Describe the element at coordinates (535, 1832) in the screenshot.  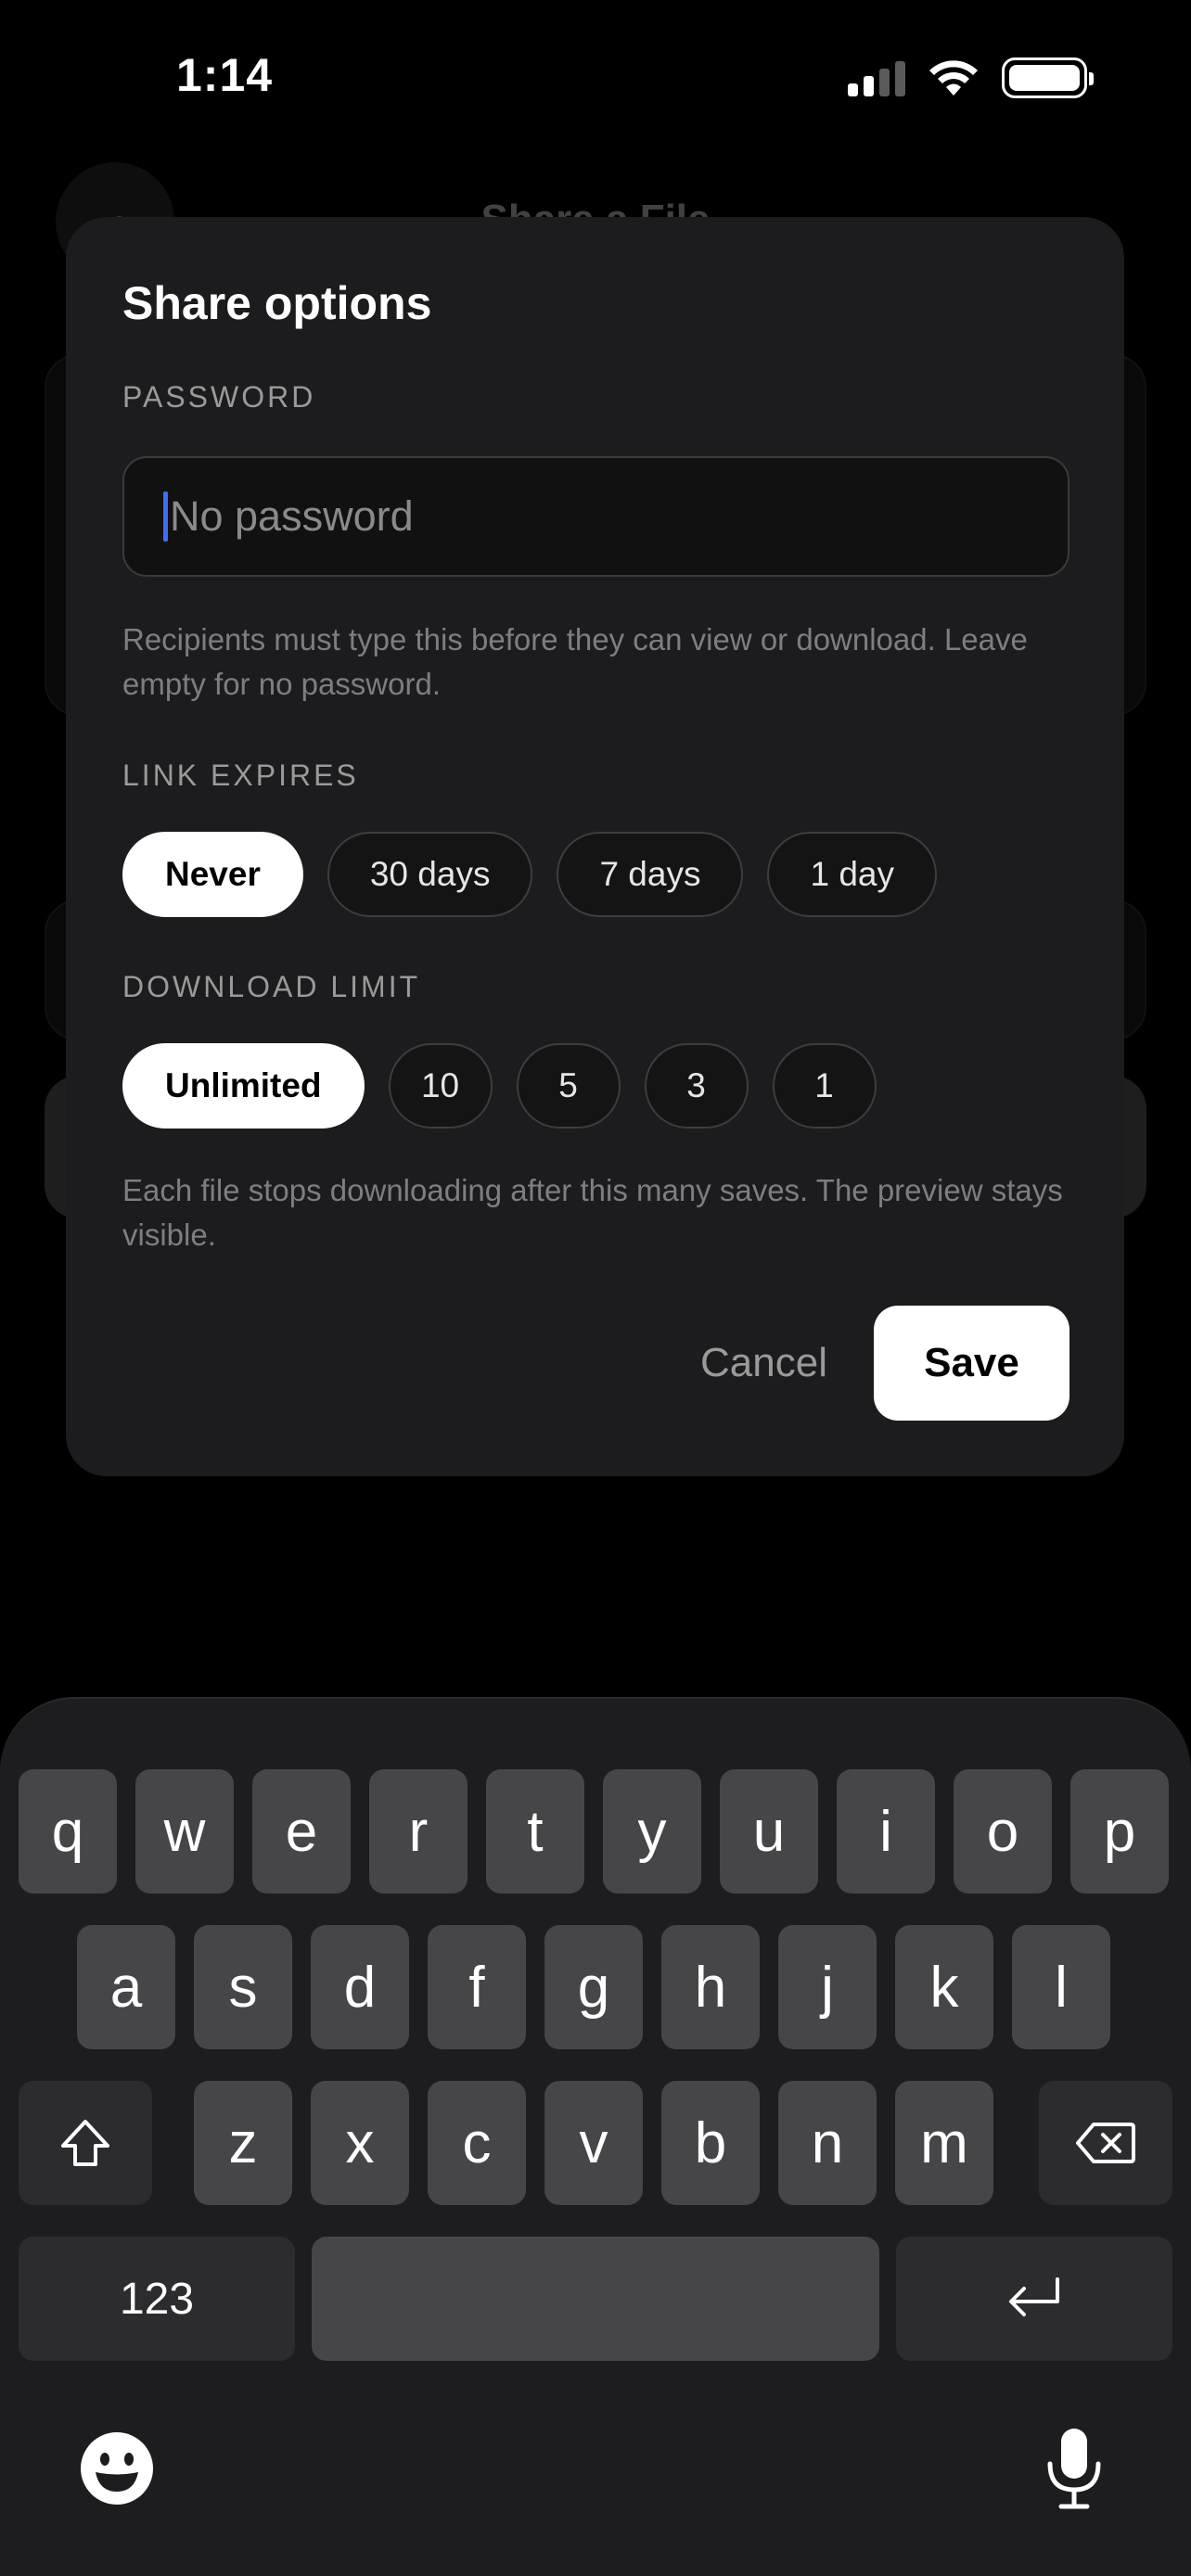
I see `key-t: t` at that location.